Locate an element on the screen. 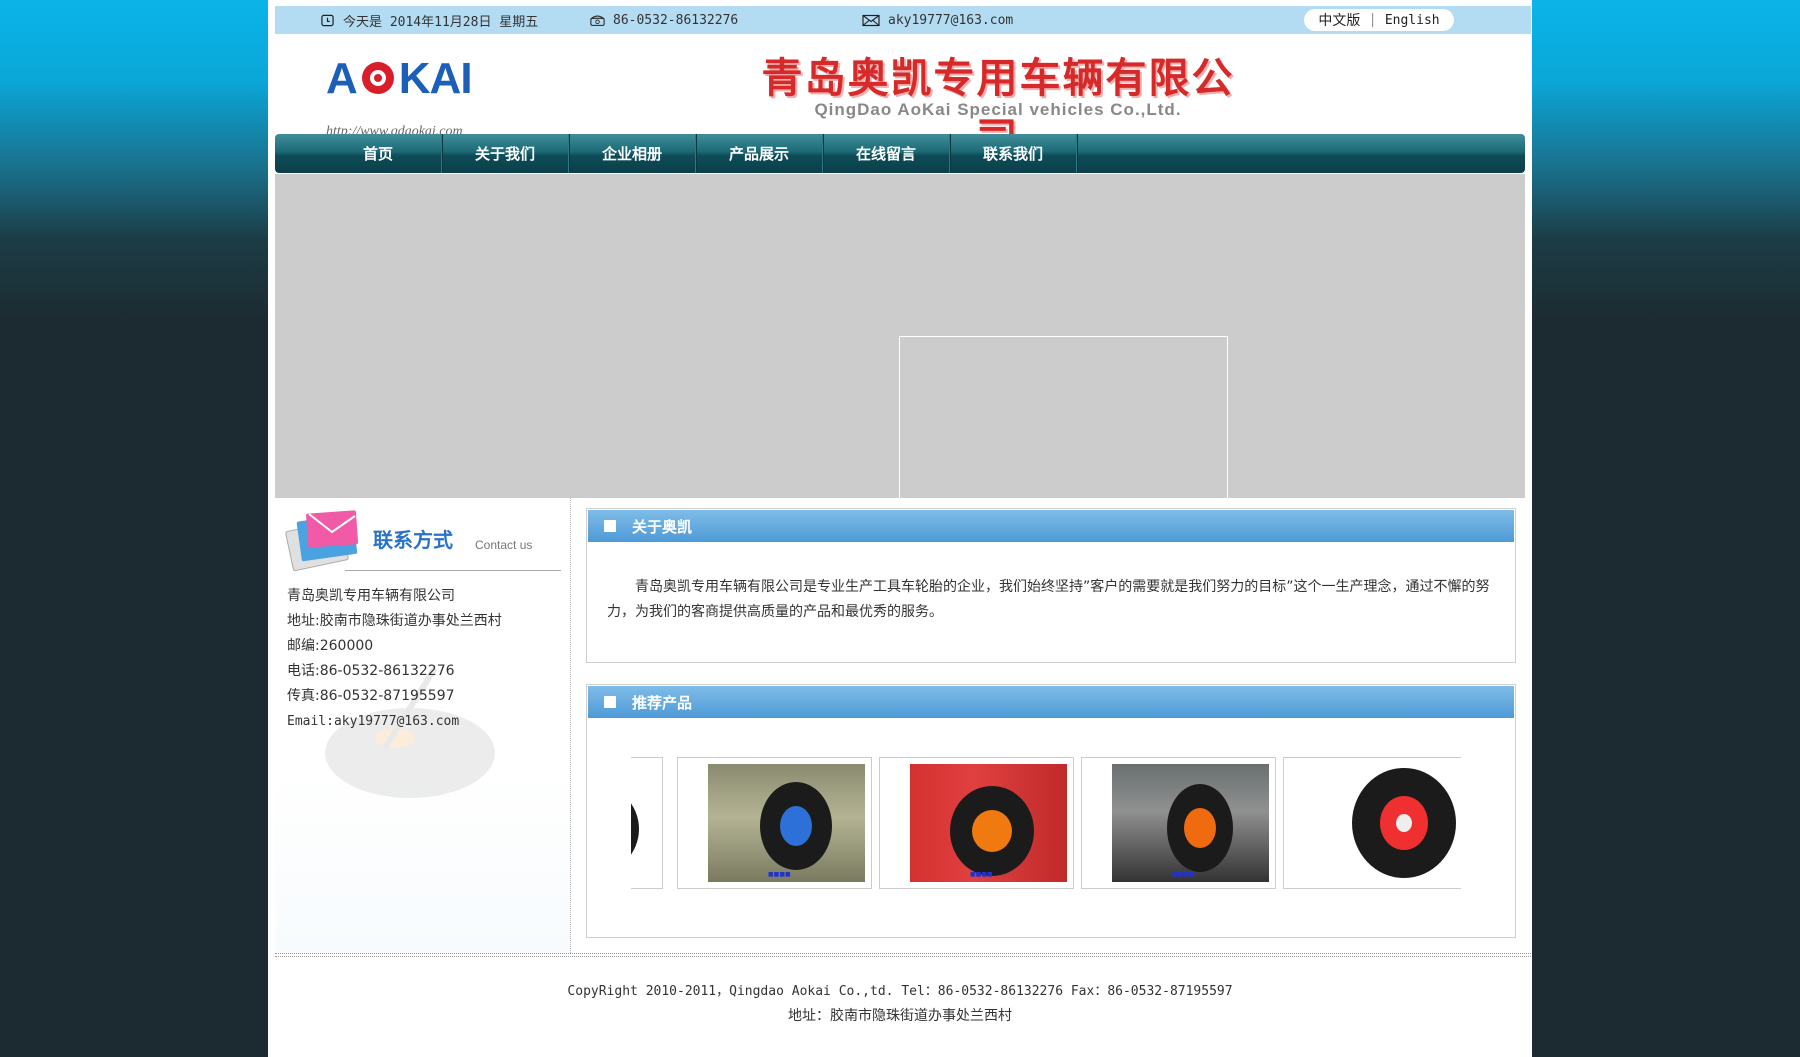  contact-postcode: 邮编:260000 is located at coordinates (330, 646).